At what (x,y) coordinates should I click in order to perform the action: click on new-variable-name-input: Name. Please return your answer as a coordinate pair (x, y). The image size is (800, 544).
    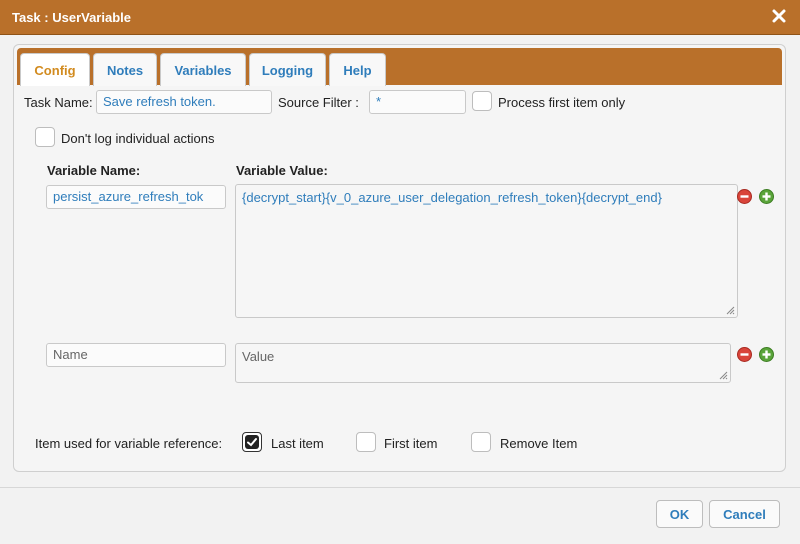
    Looking at the image, I should click on (136, 355).